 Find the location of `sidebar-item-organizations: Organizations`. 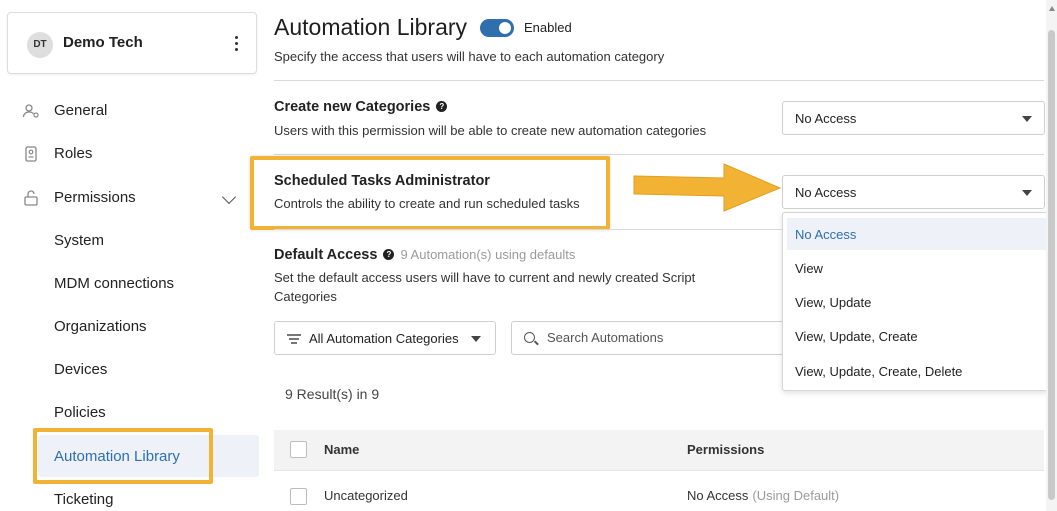

sidebar-item-organizations: Organizations is located at coordinates (130, 327).